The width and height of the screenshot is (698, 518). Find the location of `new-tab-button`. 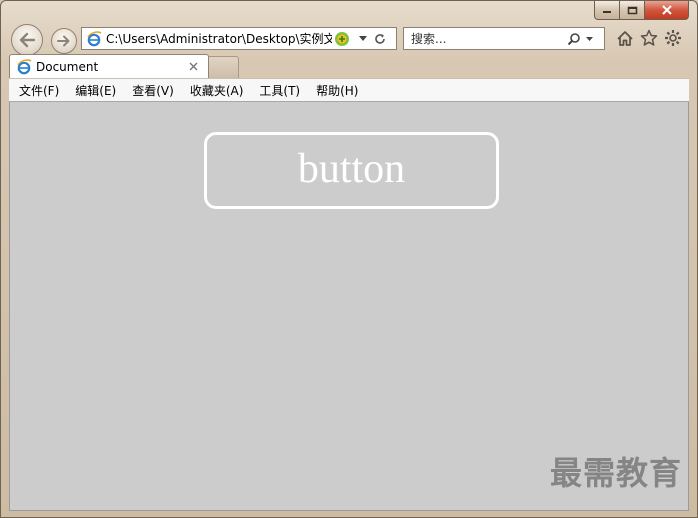

new-tab-button is located at coordinates (224, 67).